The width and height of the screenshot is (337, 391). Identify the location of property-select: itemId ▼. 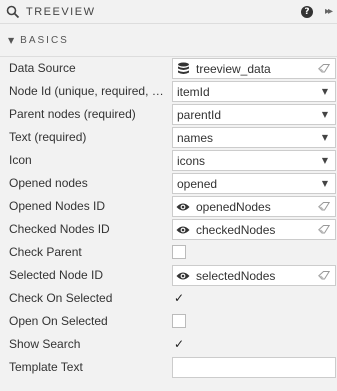
(254, 91).